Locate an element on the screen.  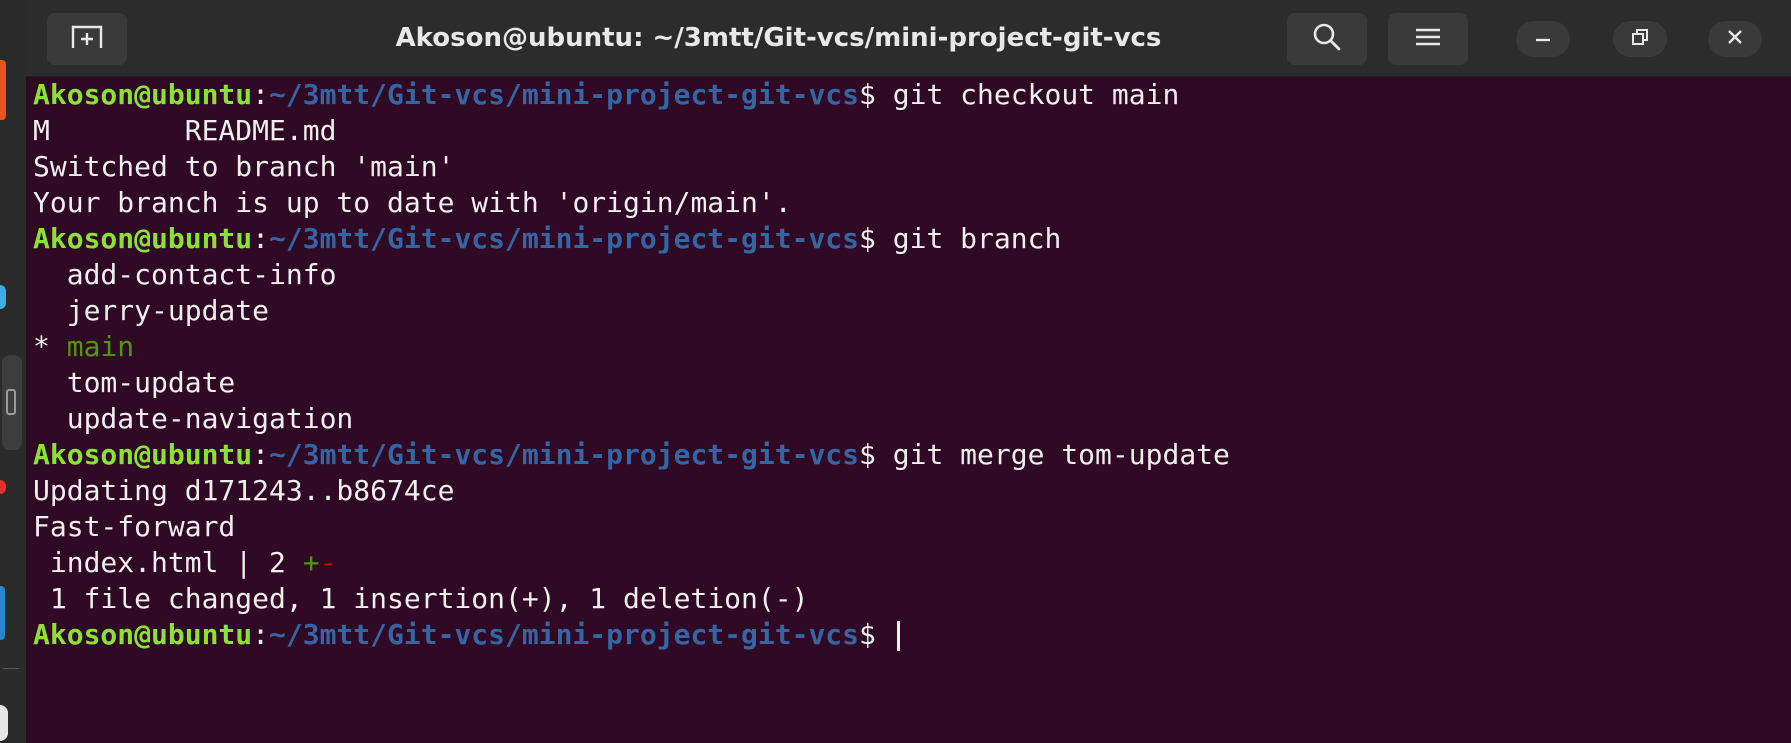
output-line: M README.md is located at coordinates (185, 130).